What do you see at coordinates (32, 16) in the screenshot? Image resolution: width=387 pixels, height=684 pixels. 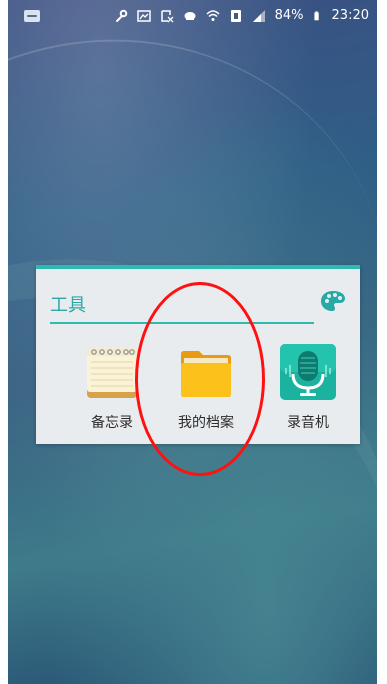 I see `message-icon` at bounding box center [32, 16].